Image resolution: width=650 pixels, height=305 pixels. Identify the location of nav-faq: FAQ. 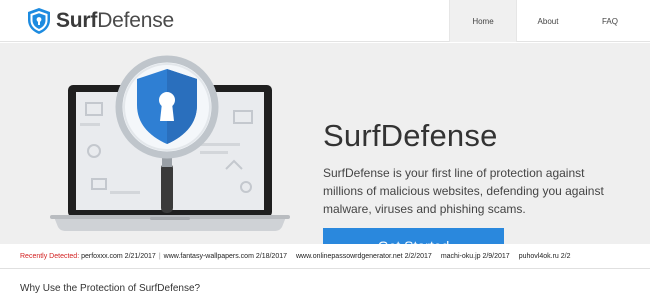
(610, 21).